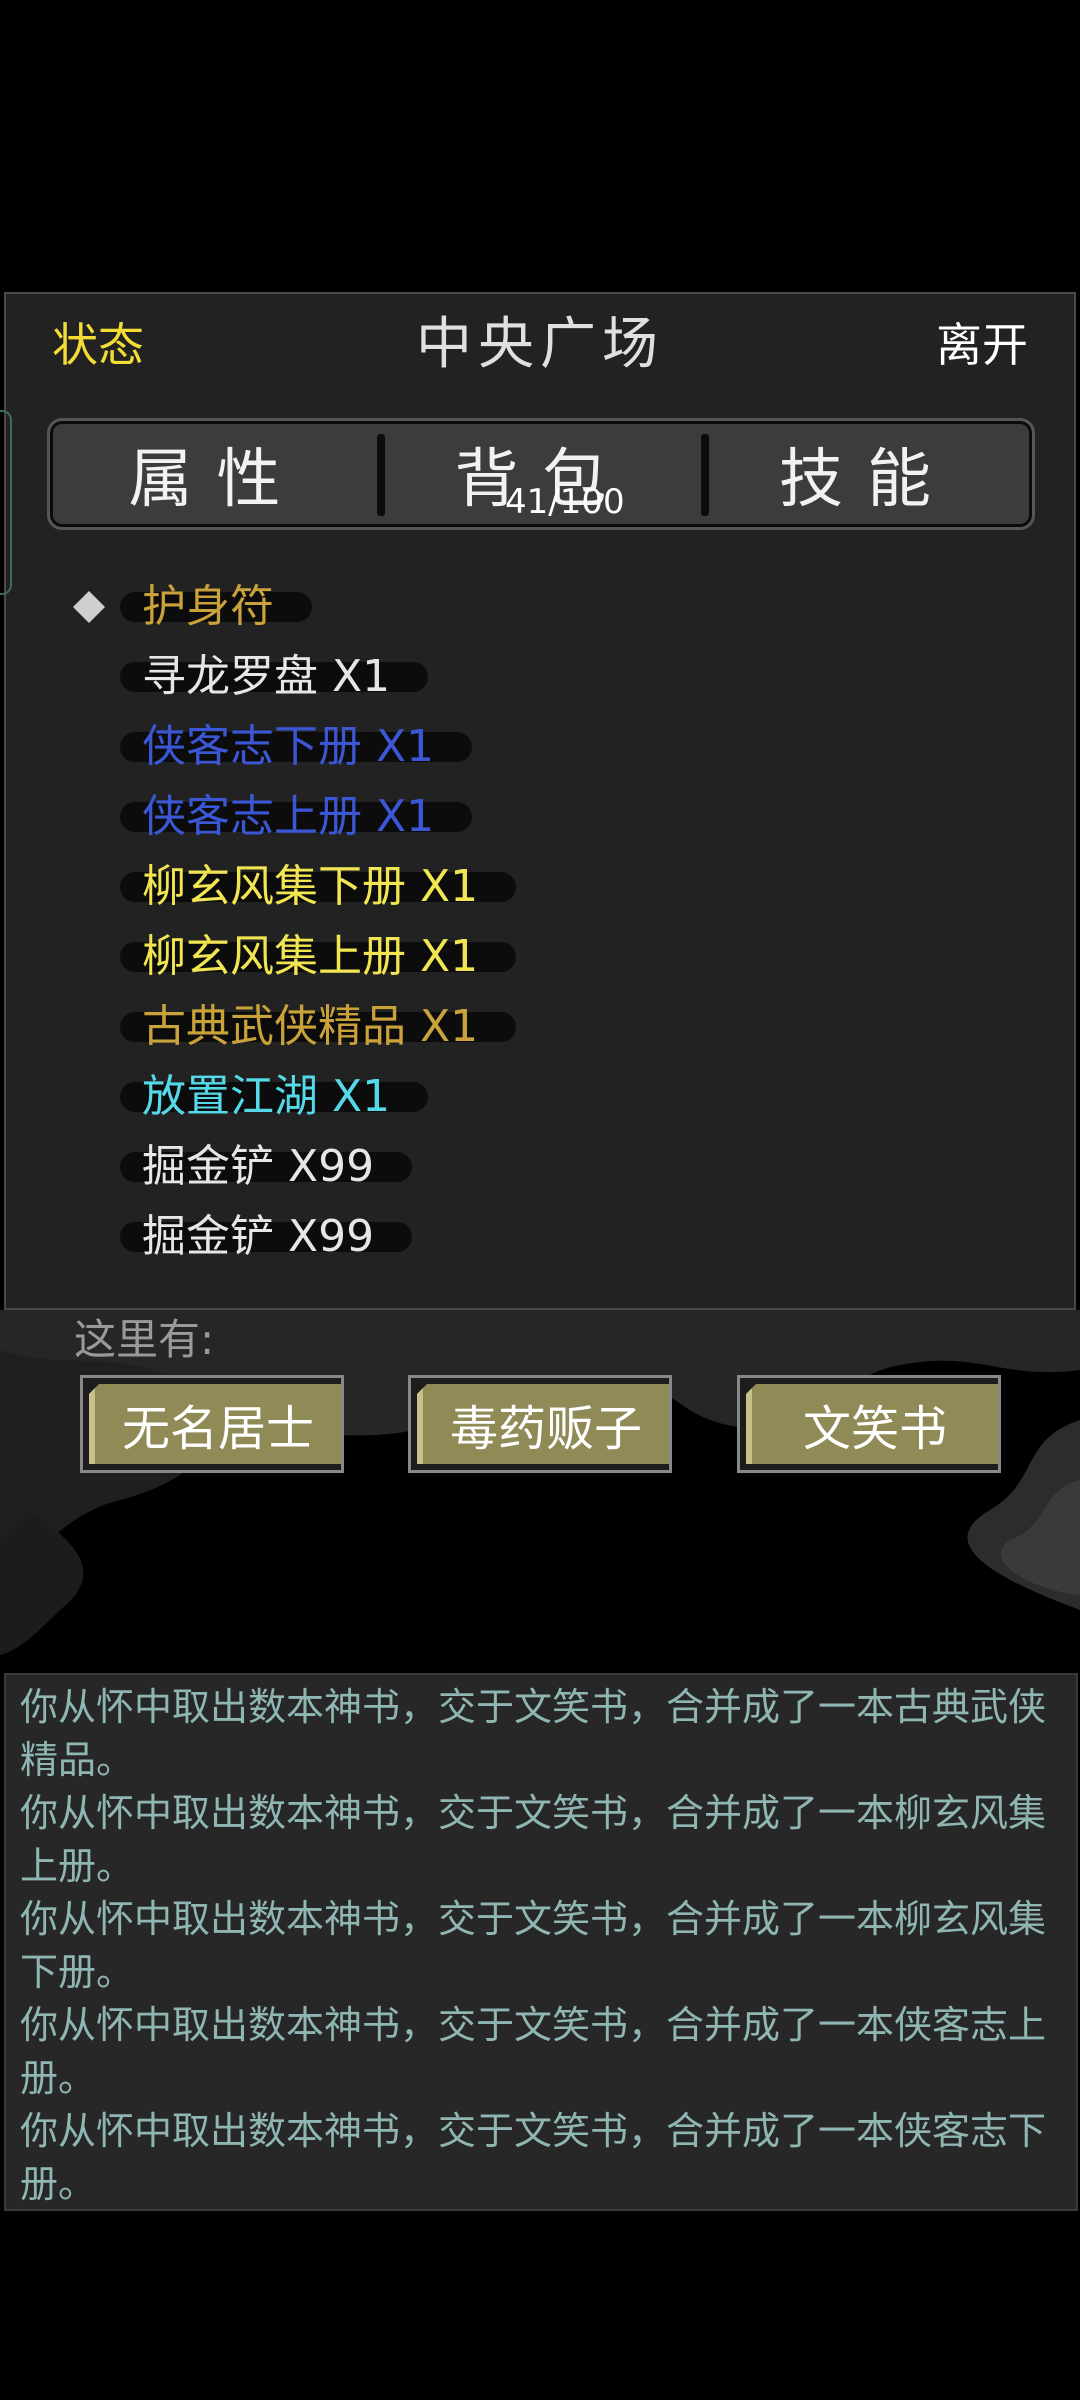 The width and height of the screenshot is (1080, 2400). I want to click on npc-button: 文笑书, so click(869, 1424).